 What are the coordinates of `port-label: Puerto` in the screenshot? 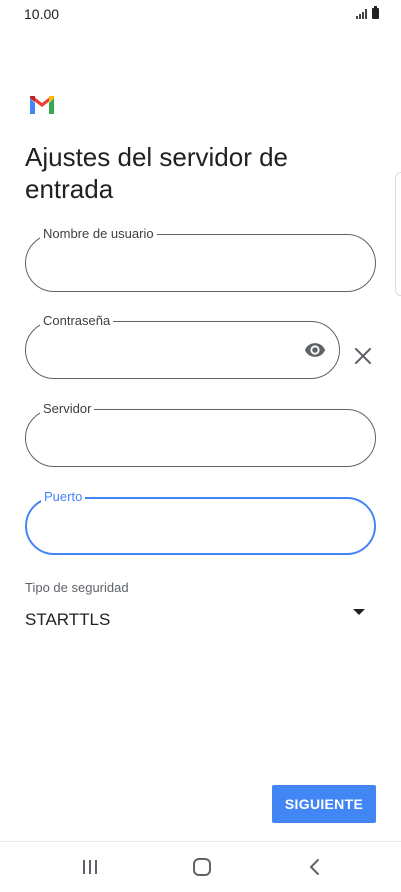 It's located at (63, 497).